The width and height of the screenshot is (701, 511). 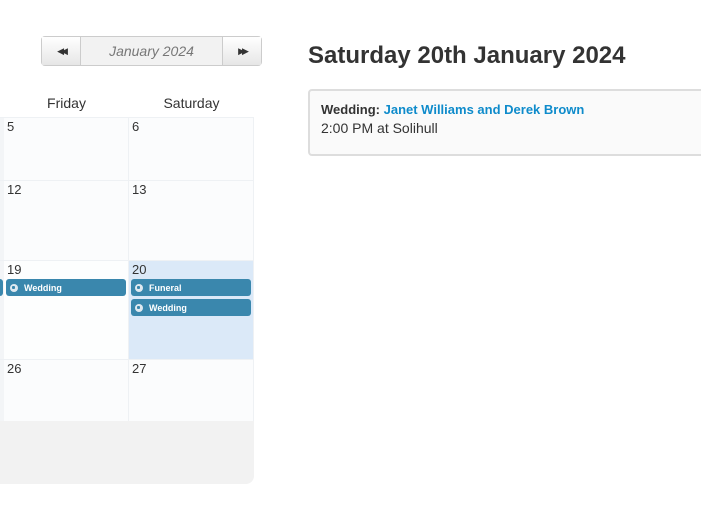 What do you see at coordinates (350, 109) in the screenshot?
I see `event-type: Wedding:` at bounding box center [350, 109].